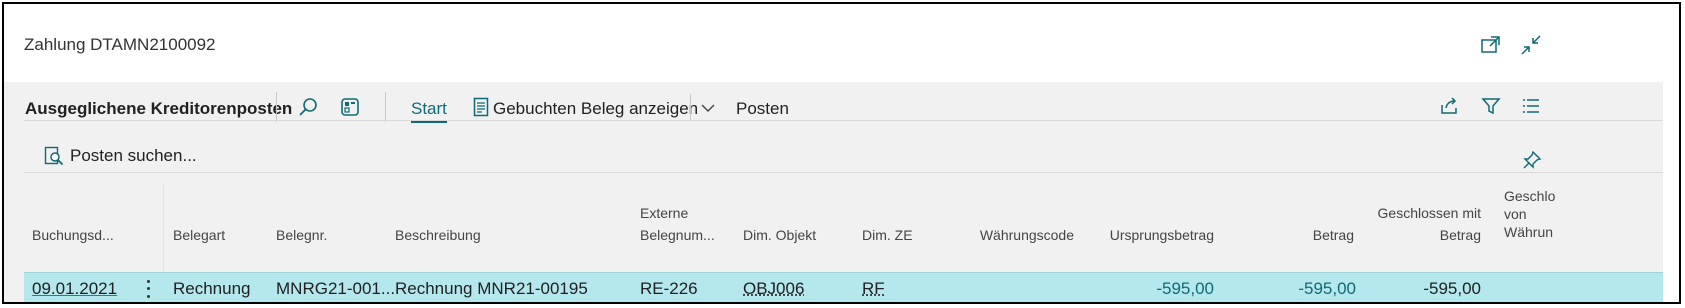 This screenshot has width=1685, height=308. Describe the element at coordinates (163, 228) in the screenshot. I see `column-divider` at that location.